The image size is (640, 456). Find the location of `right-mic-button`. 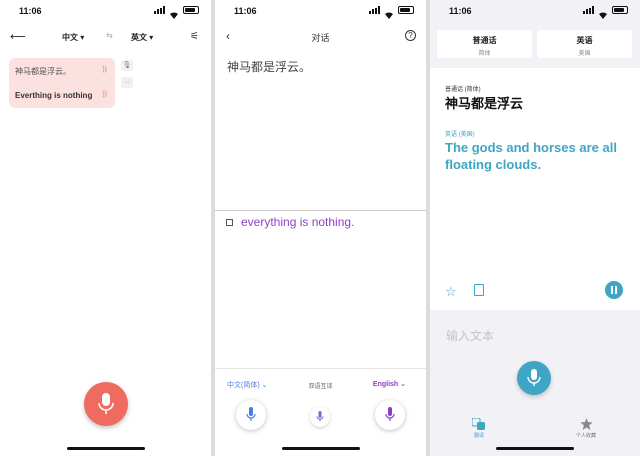

right-mic-button is located at coordinates (390, 415).